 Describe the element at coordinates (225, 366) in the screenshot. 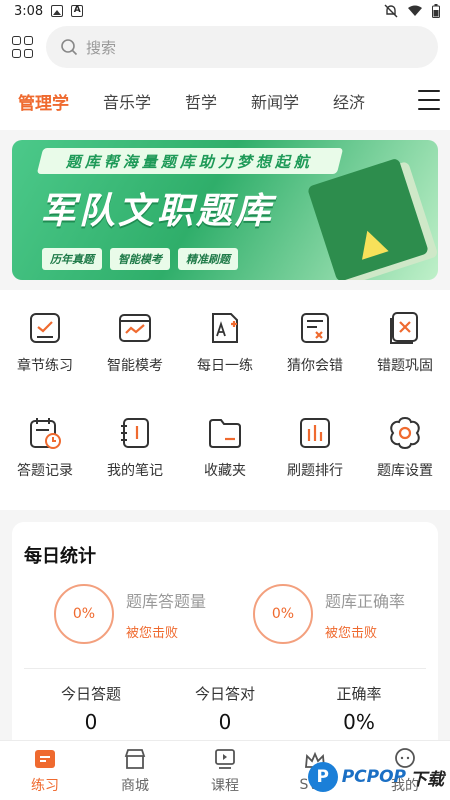

I see `feature-label: 每日一练` at that location.